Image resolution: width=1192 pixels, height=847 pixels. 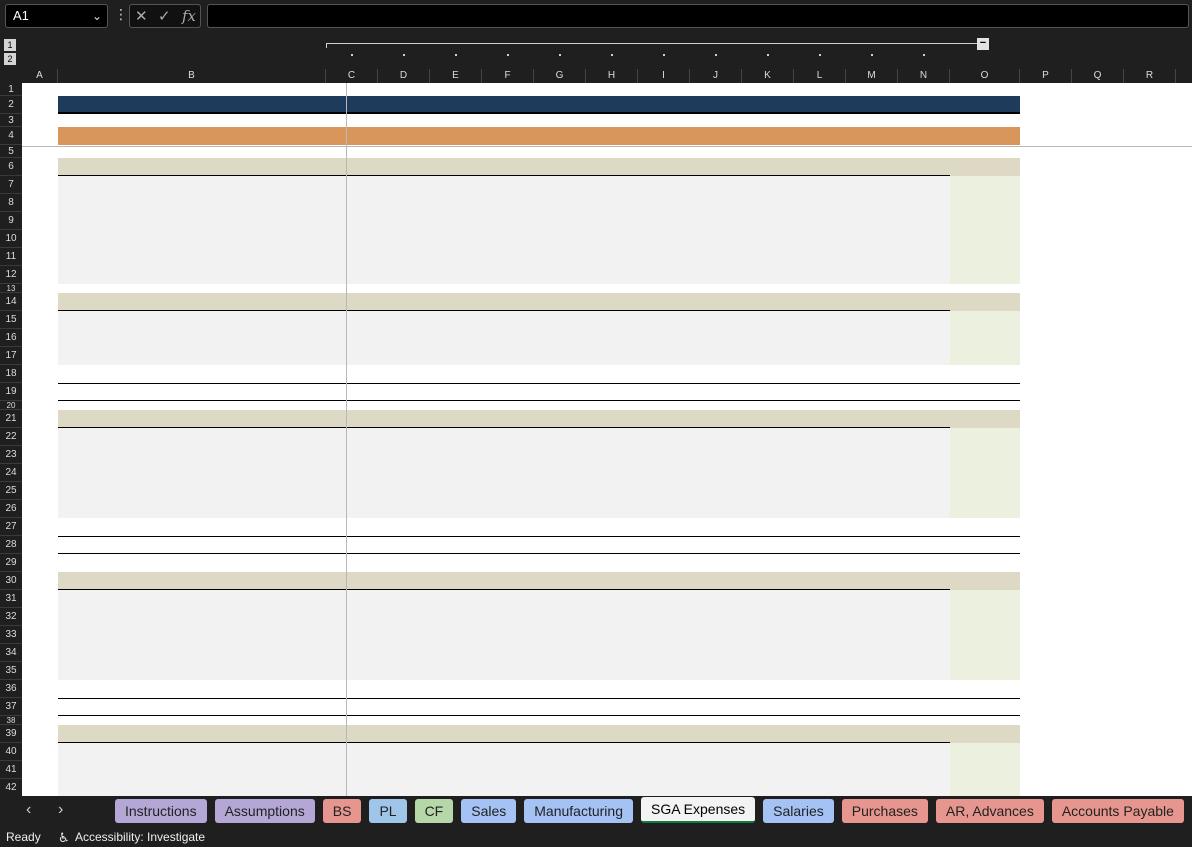 What do you see at coordinates (765, 635) in the screenshot?
I see `row-33-value-oct` at bounding box center [765, 635].